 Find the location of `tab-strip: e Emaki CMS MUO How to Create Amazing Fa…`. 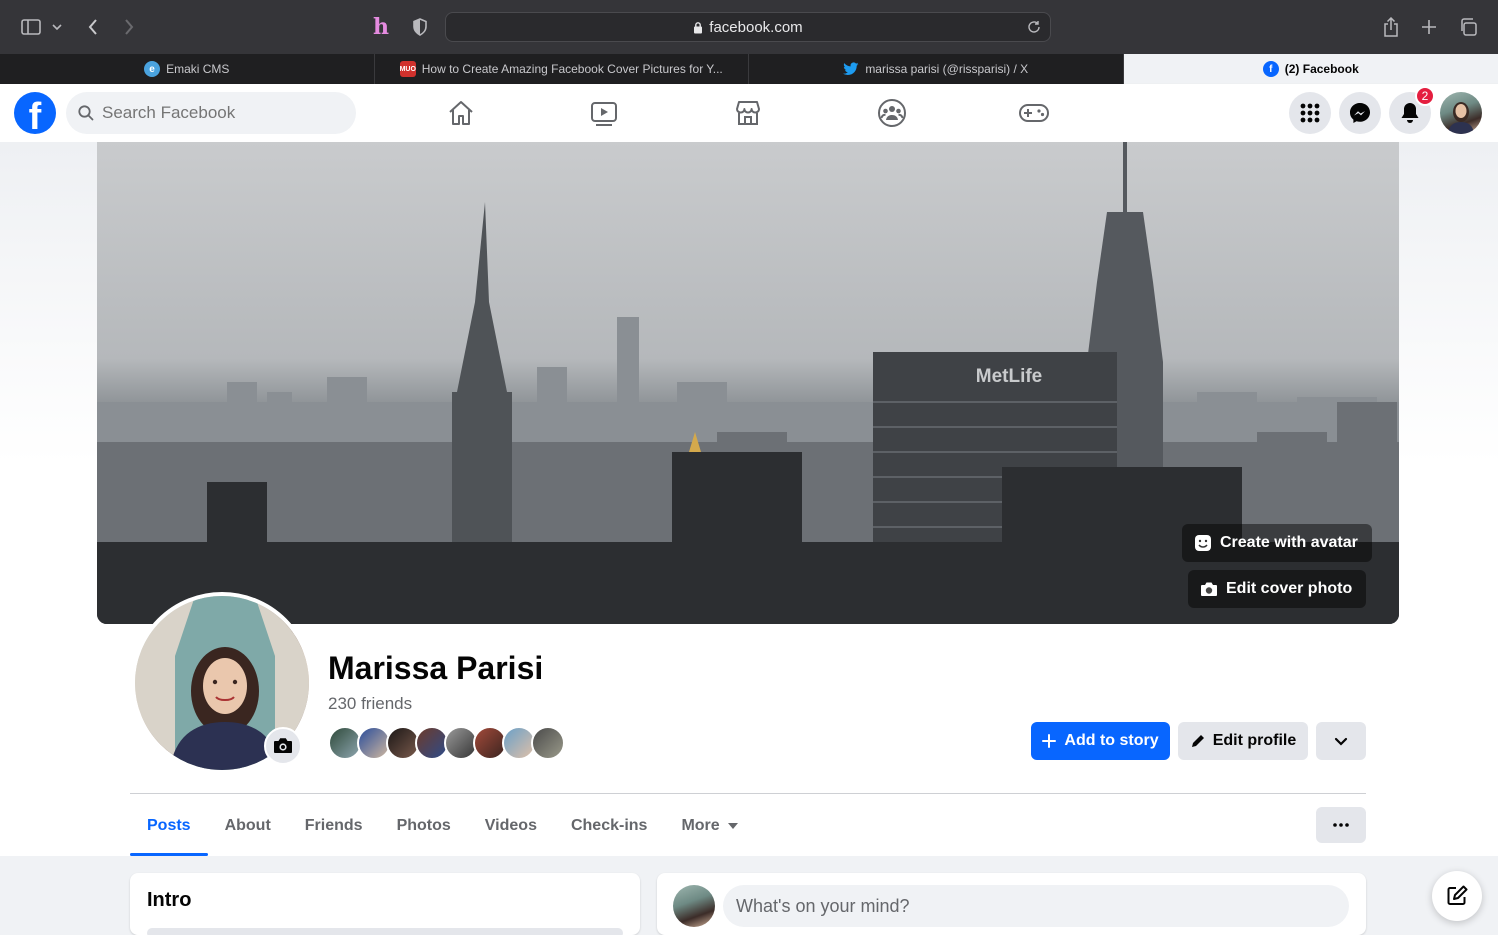

tab-strip: e Emaki CMS MUO How to Create Amazing Fa… is located at coordinates (749, 69).